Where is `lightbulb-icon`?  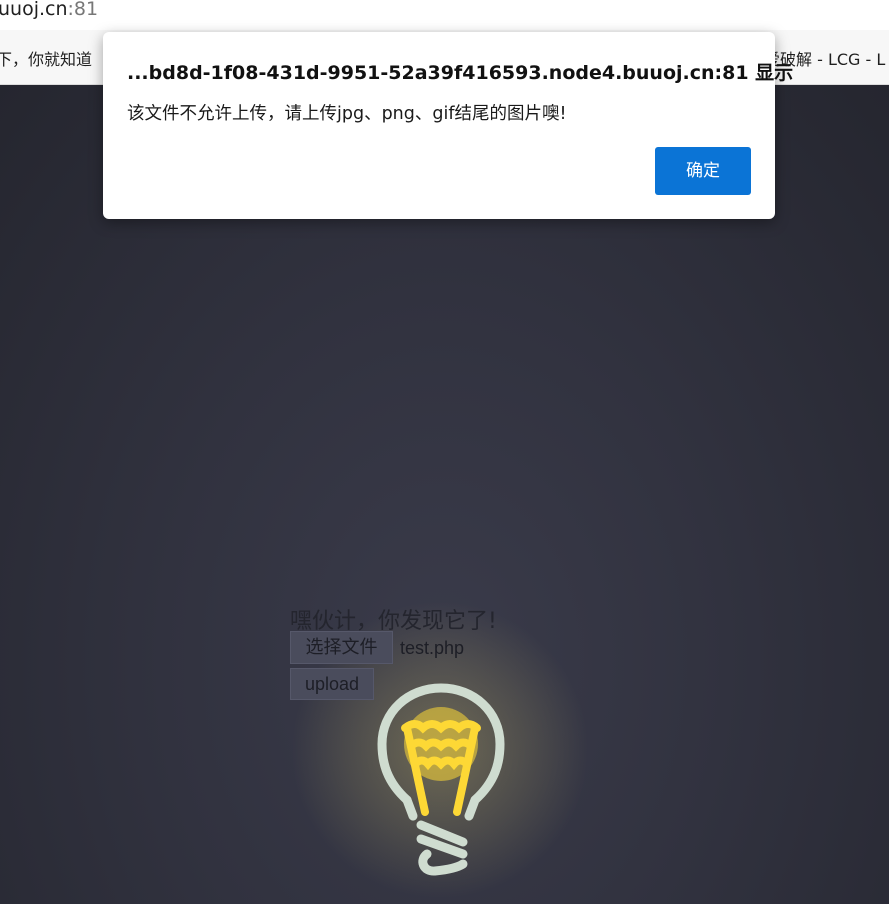 lightbulb-icon is located at coordinates (441, 779).